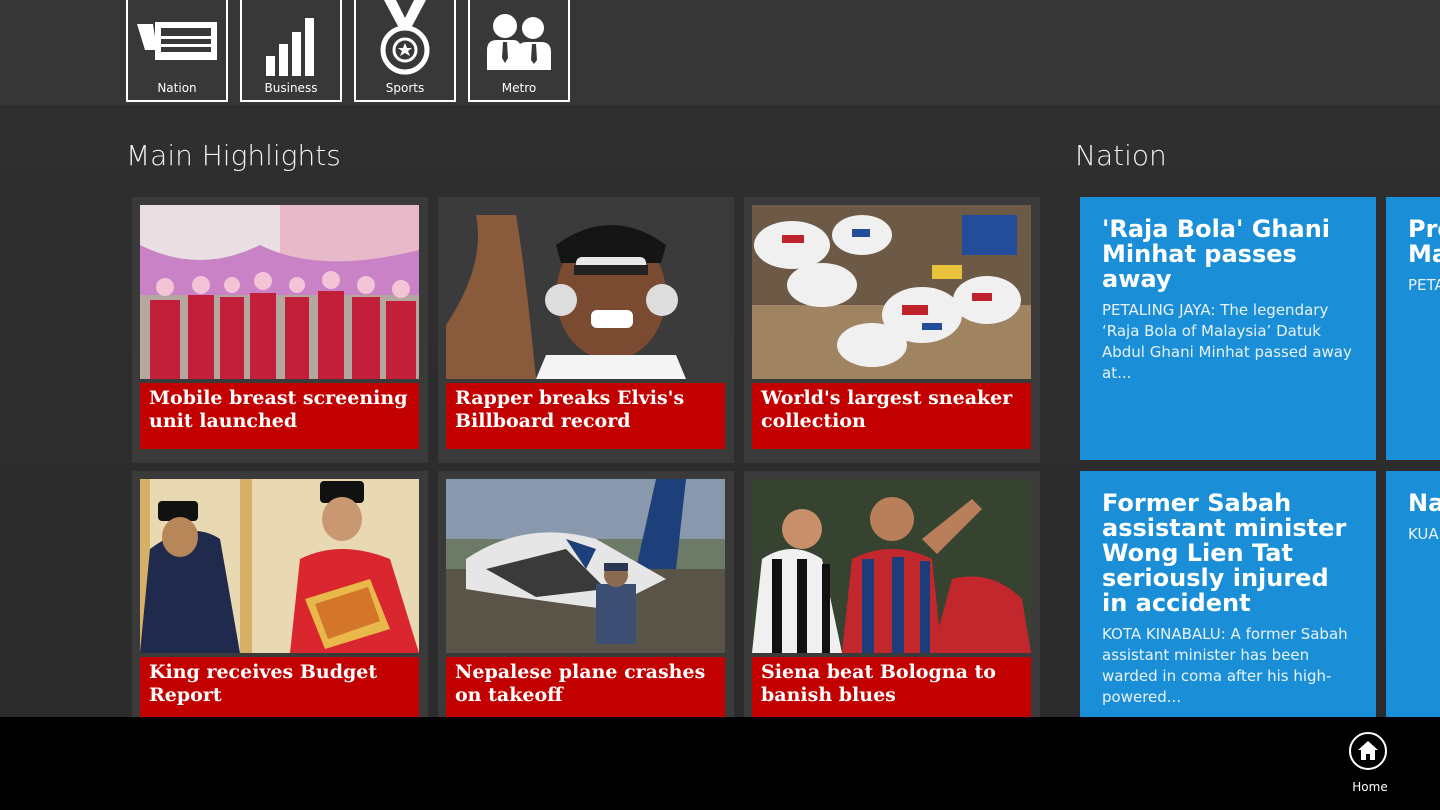  I want to click on medal-icon, so click(405, 37).